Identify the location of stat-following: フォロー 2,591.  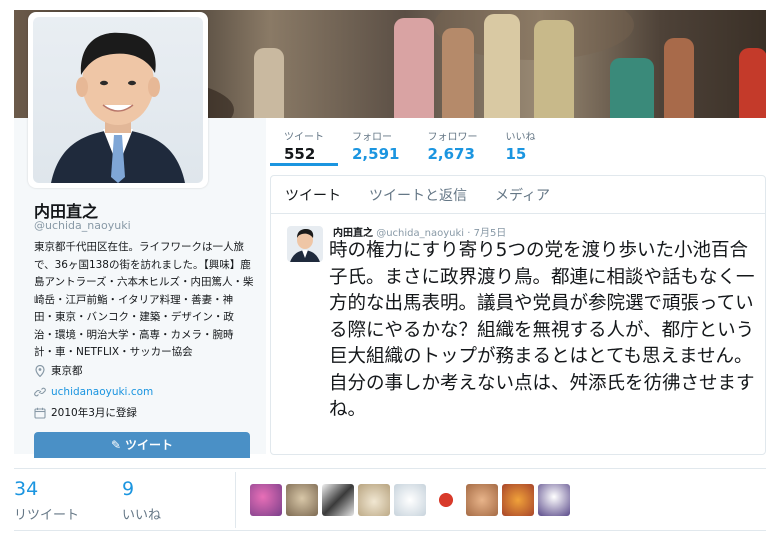
(375, 142).